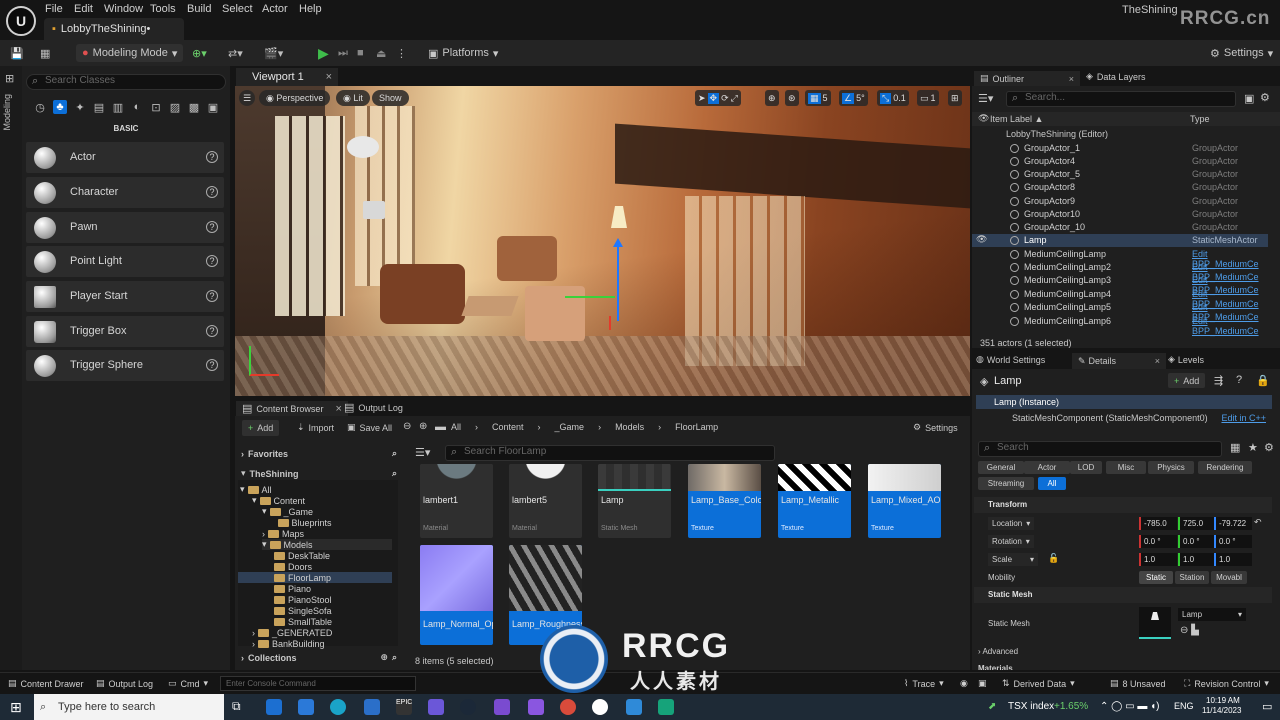 This screenshot has height=720, width=1280. I want to click on asset-tile: lambert5 Material, so click(545, 501).